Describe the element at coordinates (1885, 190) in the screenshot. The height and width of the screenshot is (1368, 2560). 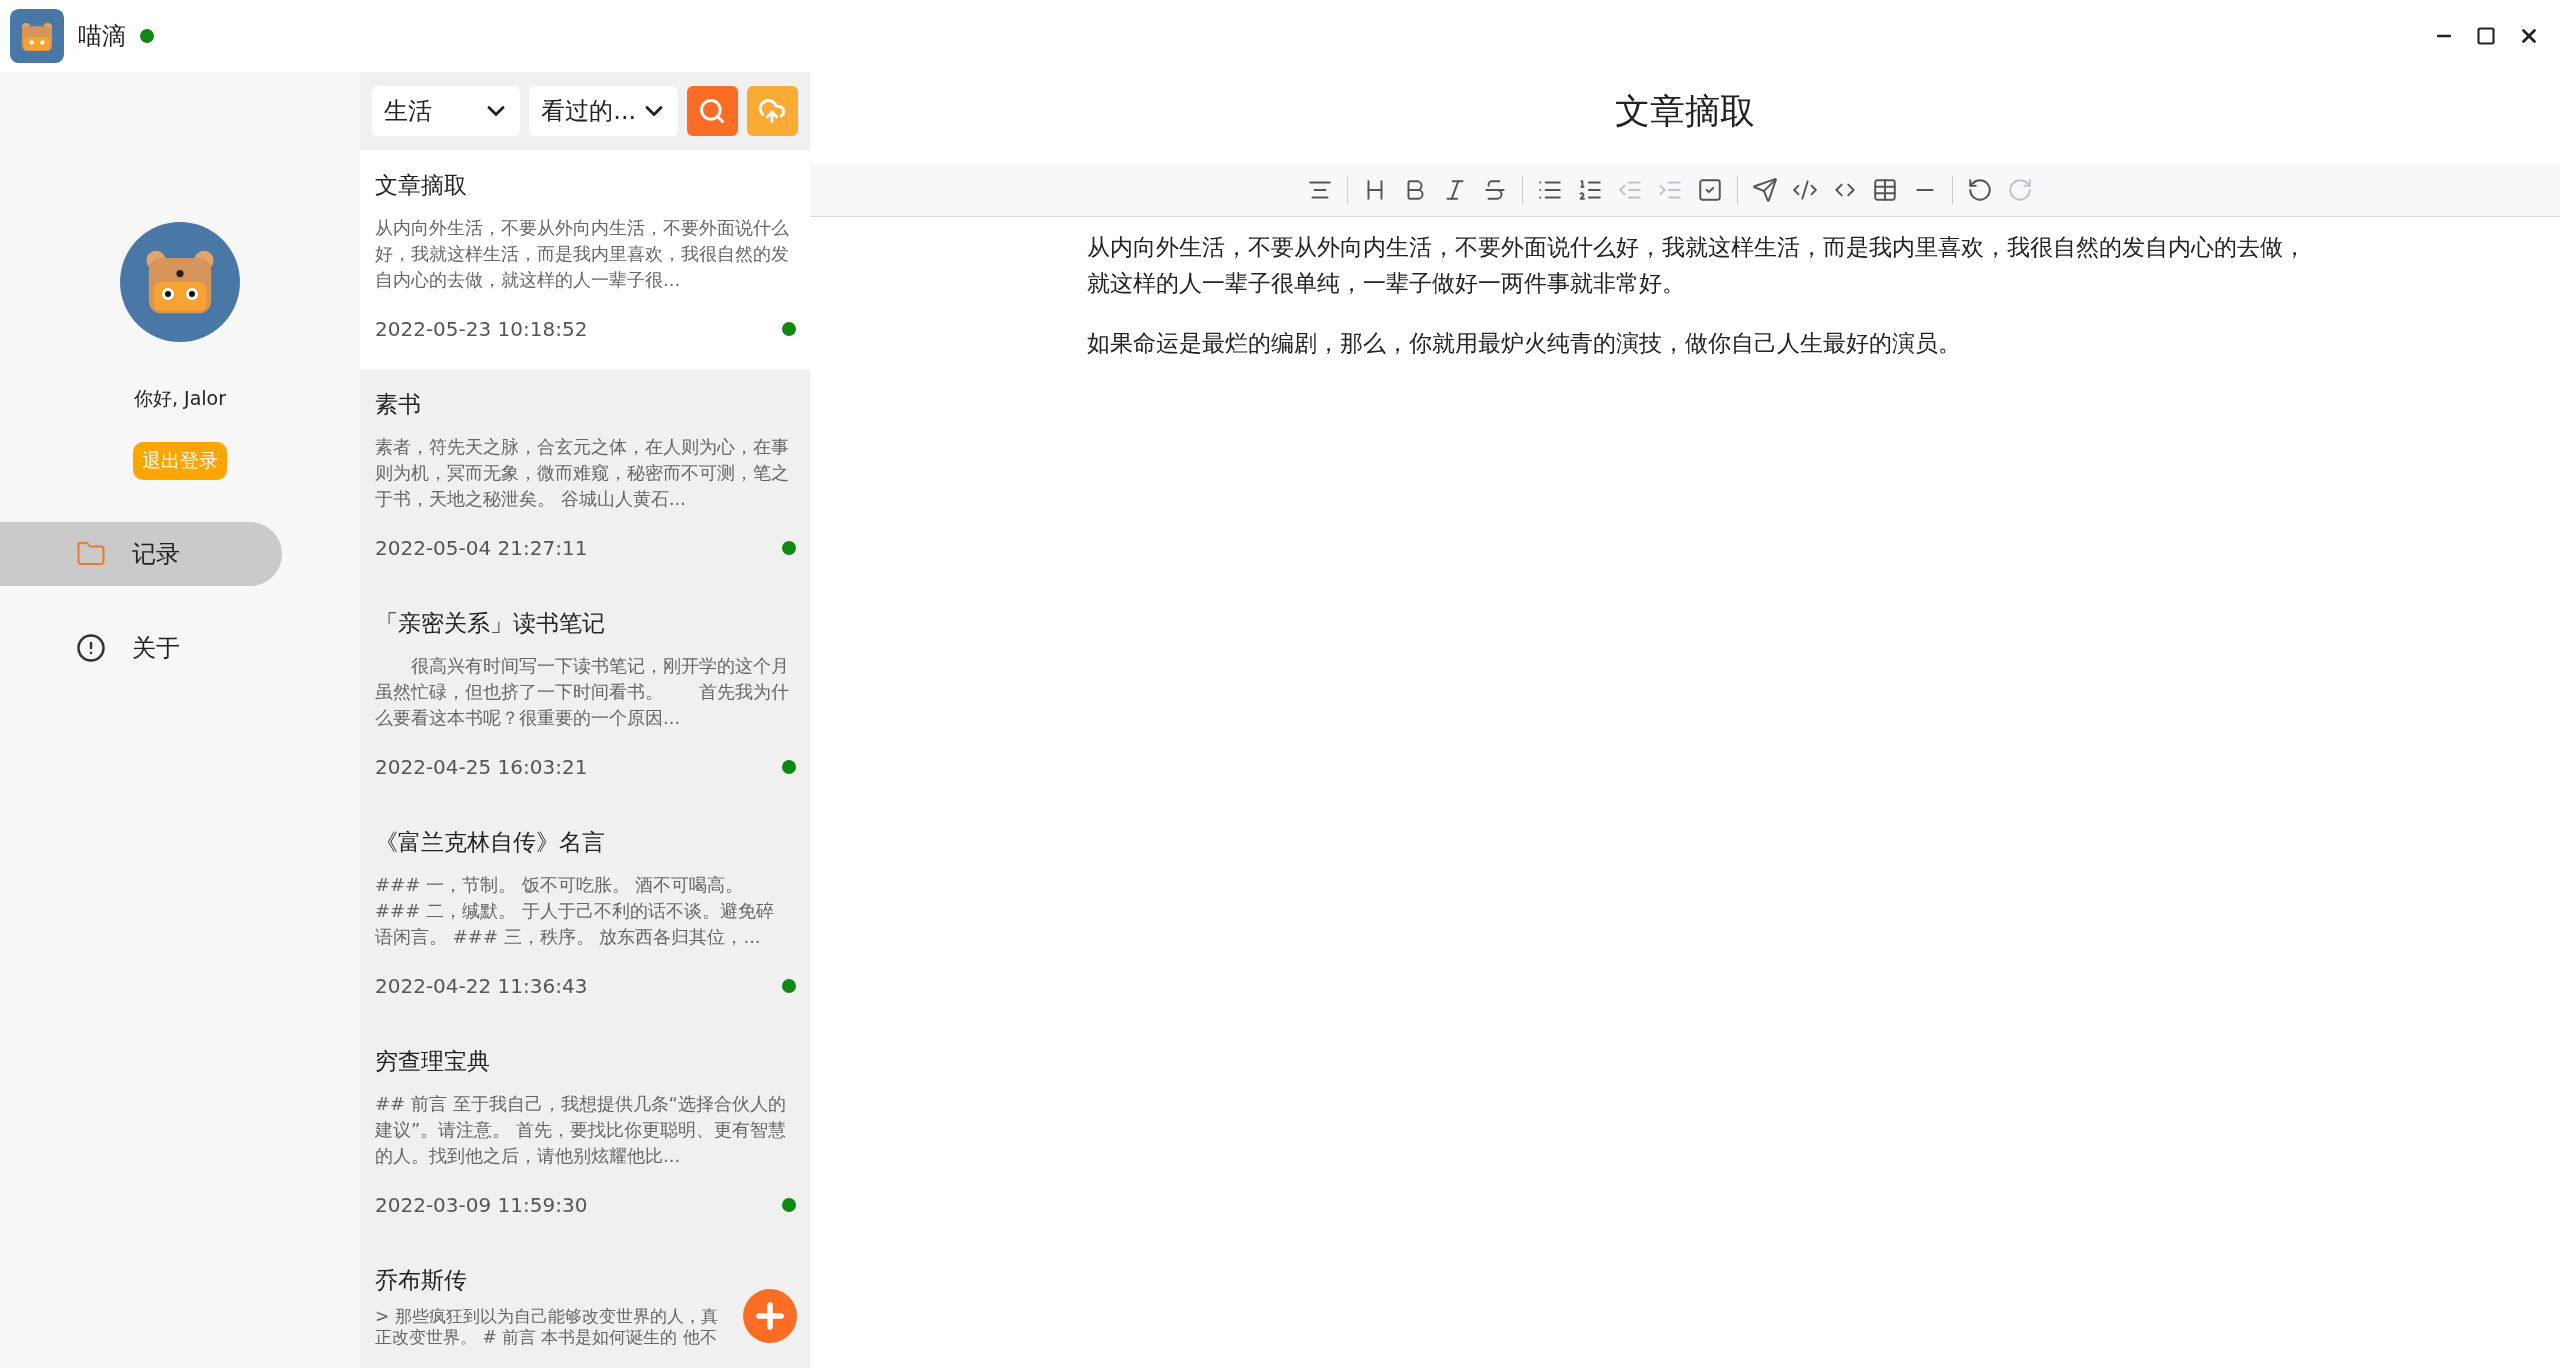
I see `table-icon` at that location.